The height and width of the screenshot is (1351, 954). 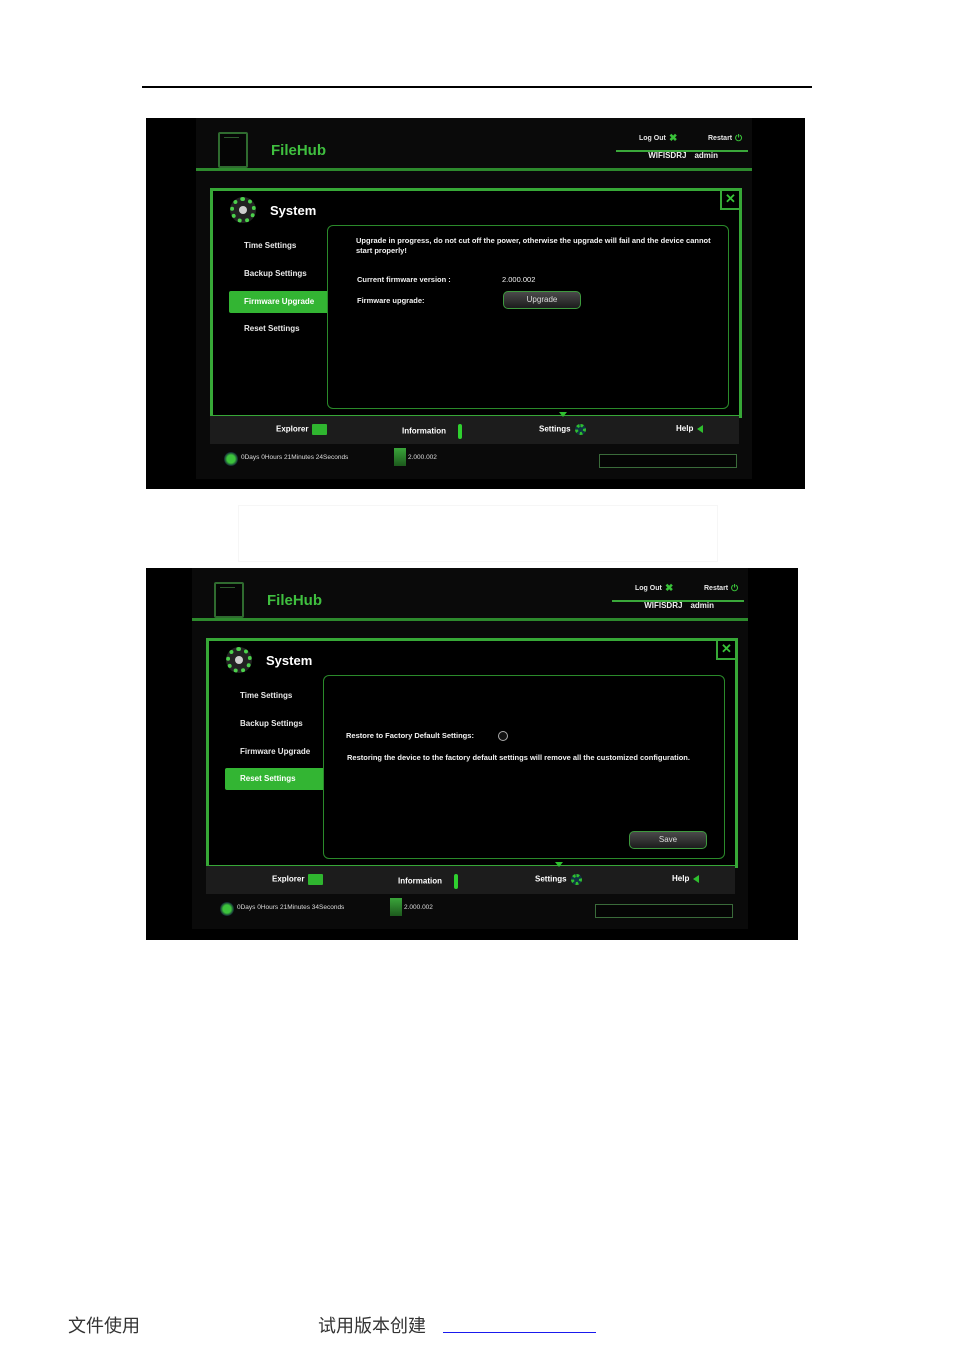 I want to click on restore-radio, so click(x=503, y=736).